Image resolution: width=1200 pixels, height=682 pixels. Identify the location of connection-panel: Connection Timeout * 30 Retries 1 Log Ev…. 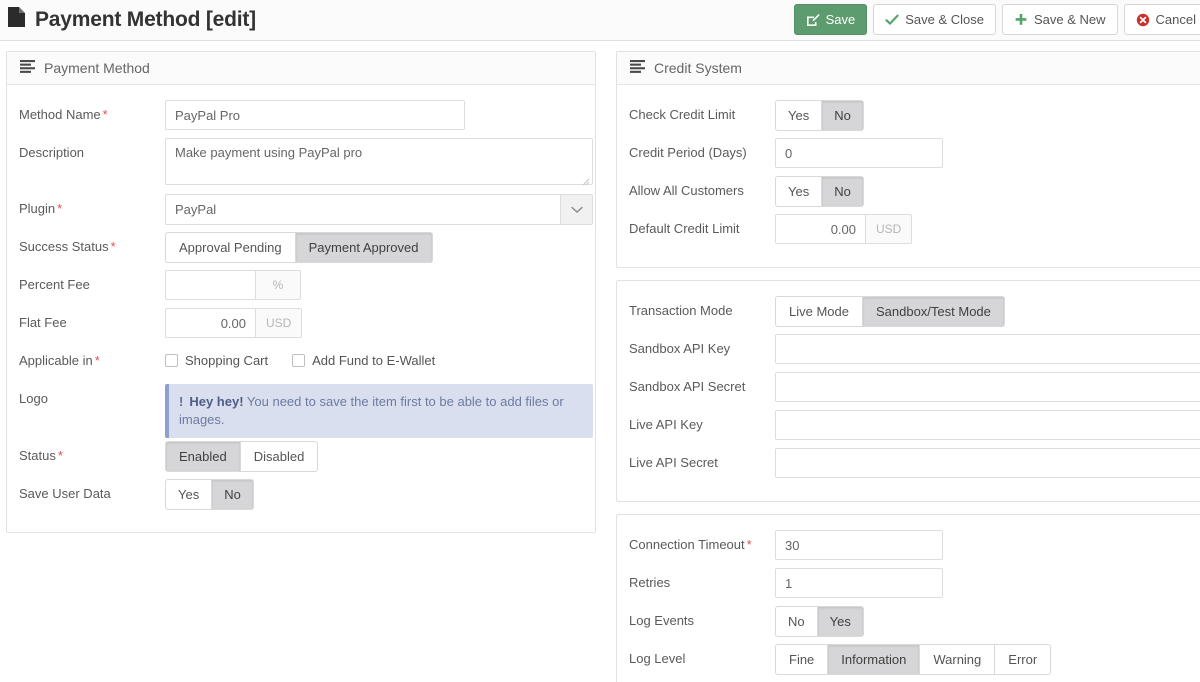
(908, 598).